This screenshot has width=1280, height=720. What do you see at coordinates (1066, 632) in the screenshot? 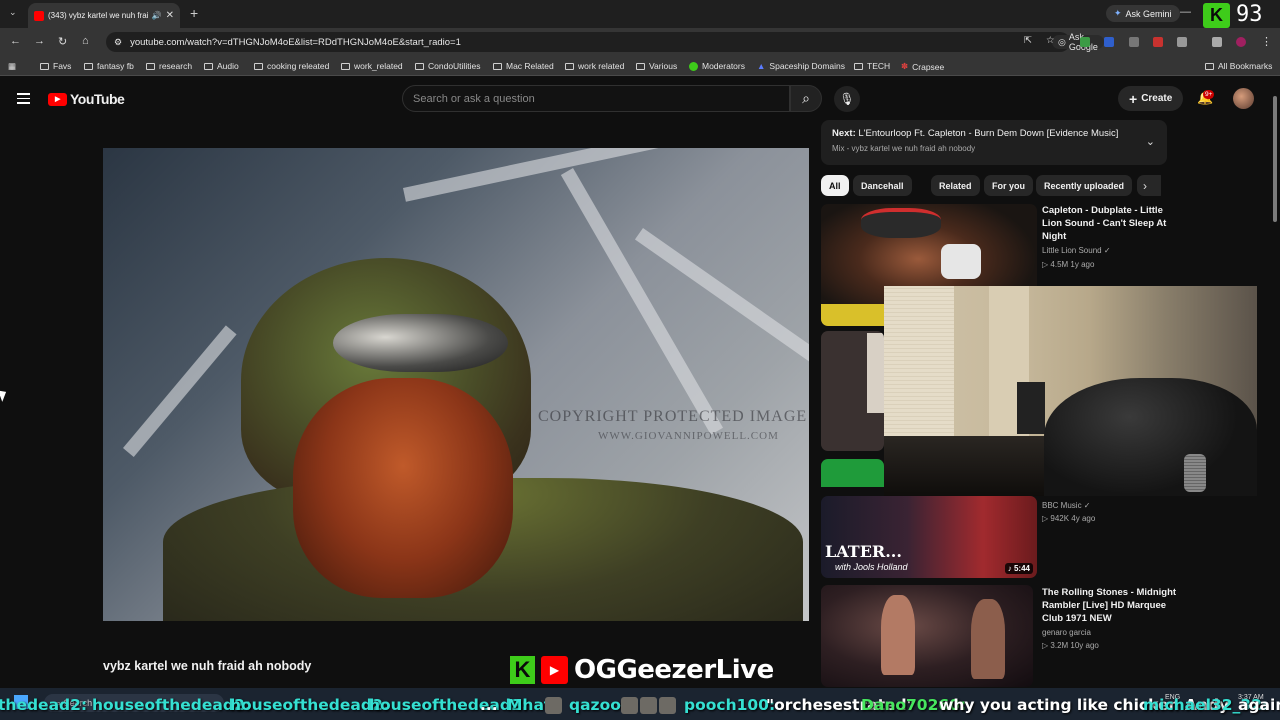
I see `channel-name: genaro garcia` at bounding box center [1066, 632].